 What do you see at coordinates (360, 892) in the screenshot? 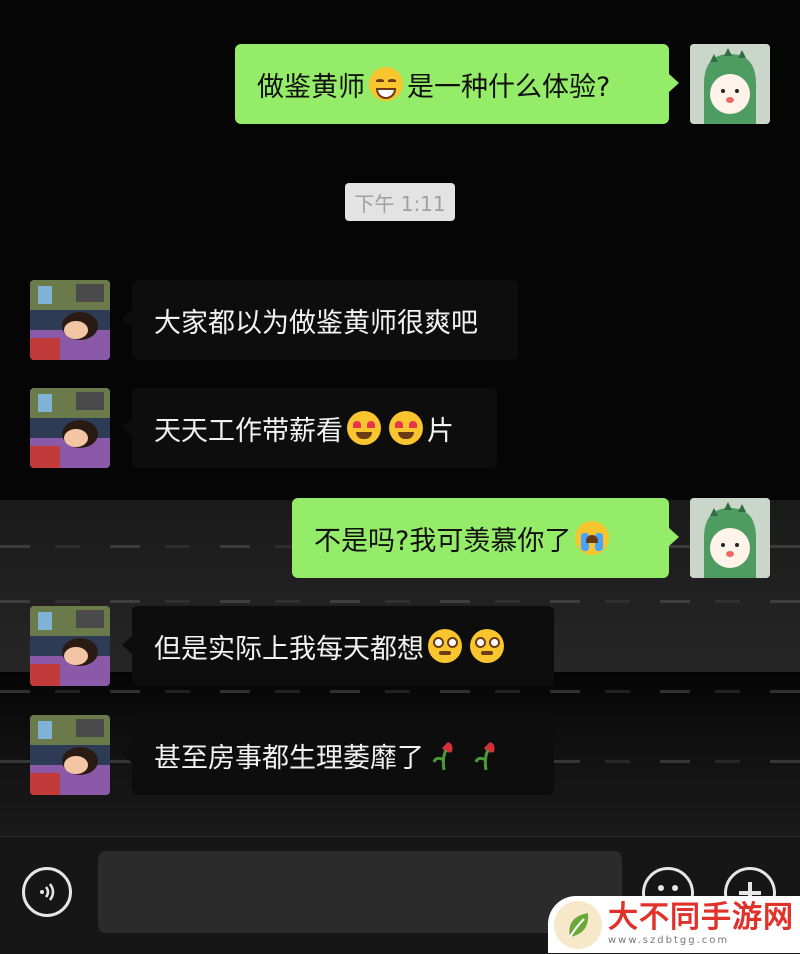
I see `message-input` at bounding box center [360, 892].